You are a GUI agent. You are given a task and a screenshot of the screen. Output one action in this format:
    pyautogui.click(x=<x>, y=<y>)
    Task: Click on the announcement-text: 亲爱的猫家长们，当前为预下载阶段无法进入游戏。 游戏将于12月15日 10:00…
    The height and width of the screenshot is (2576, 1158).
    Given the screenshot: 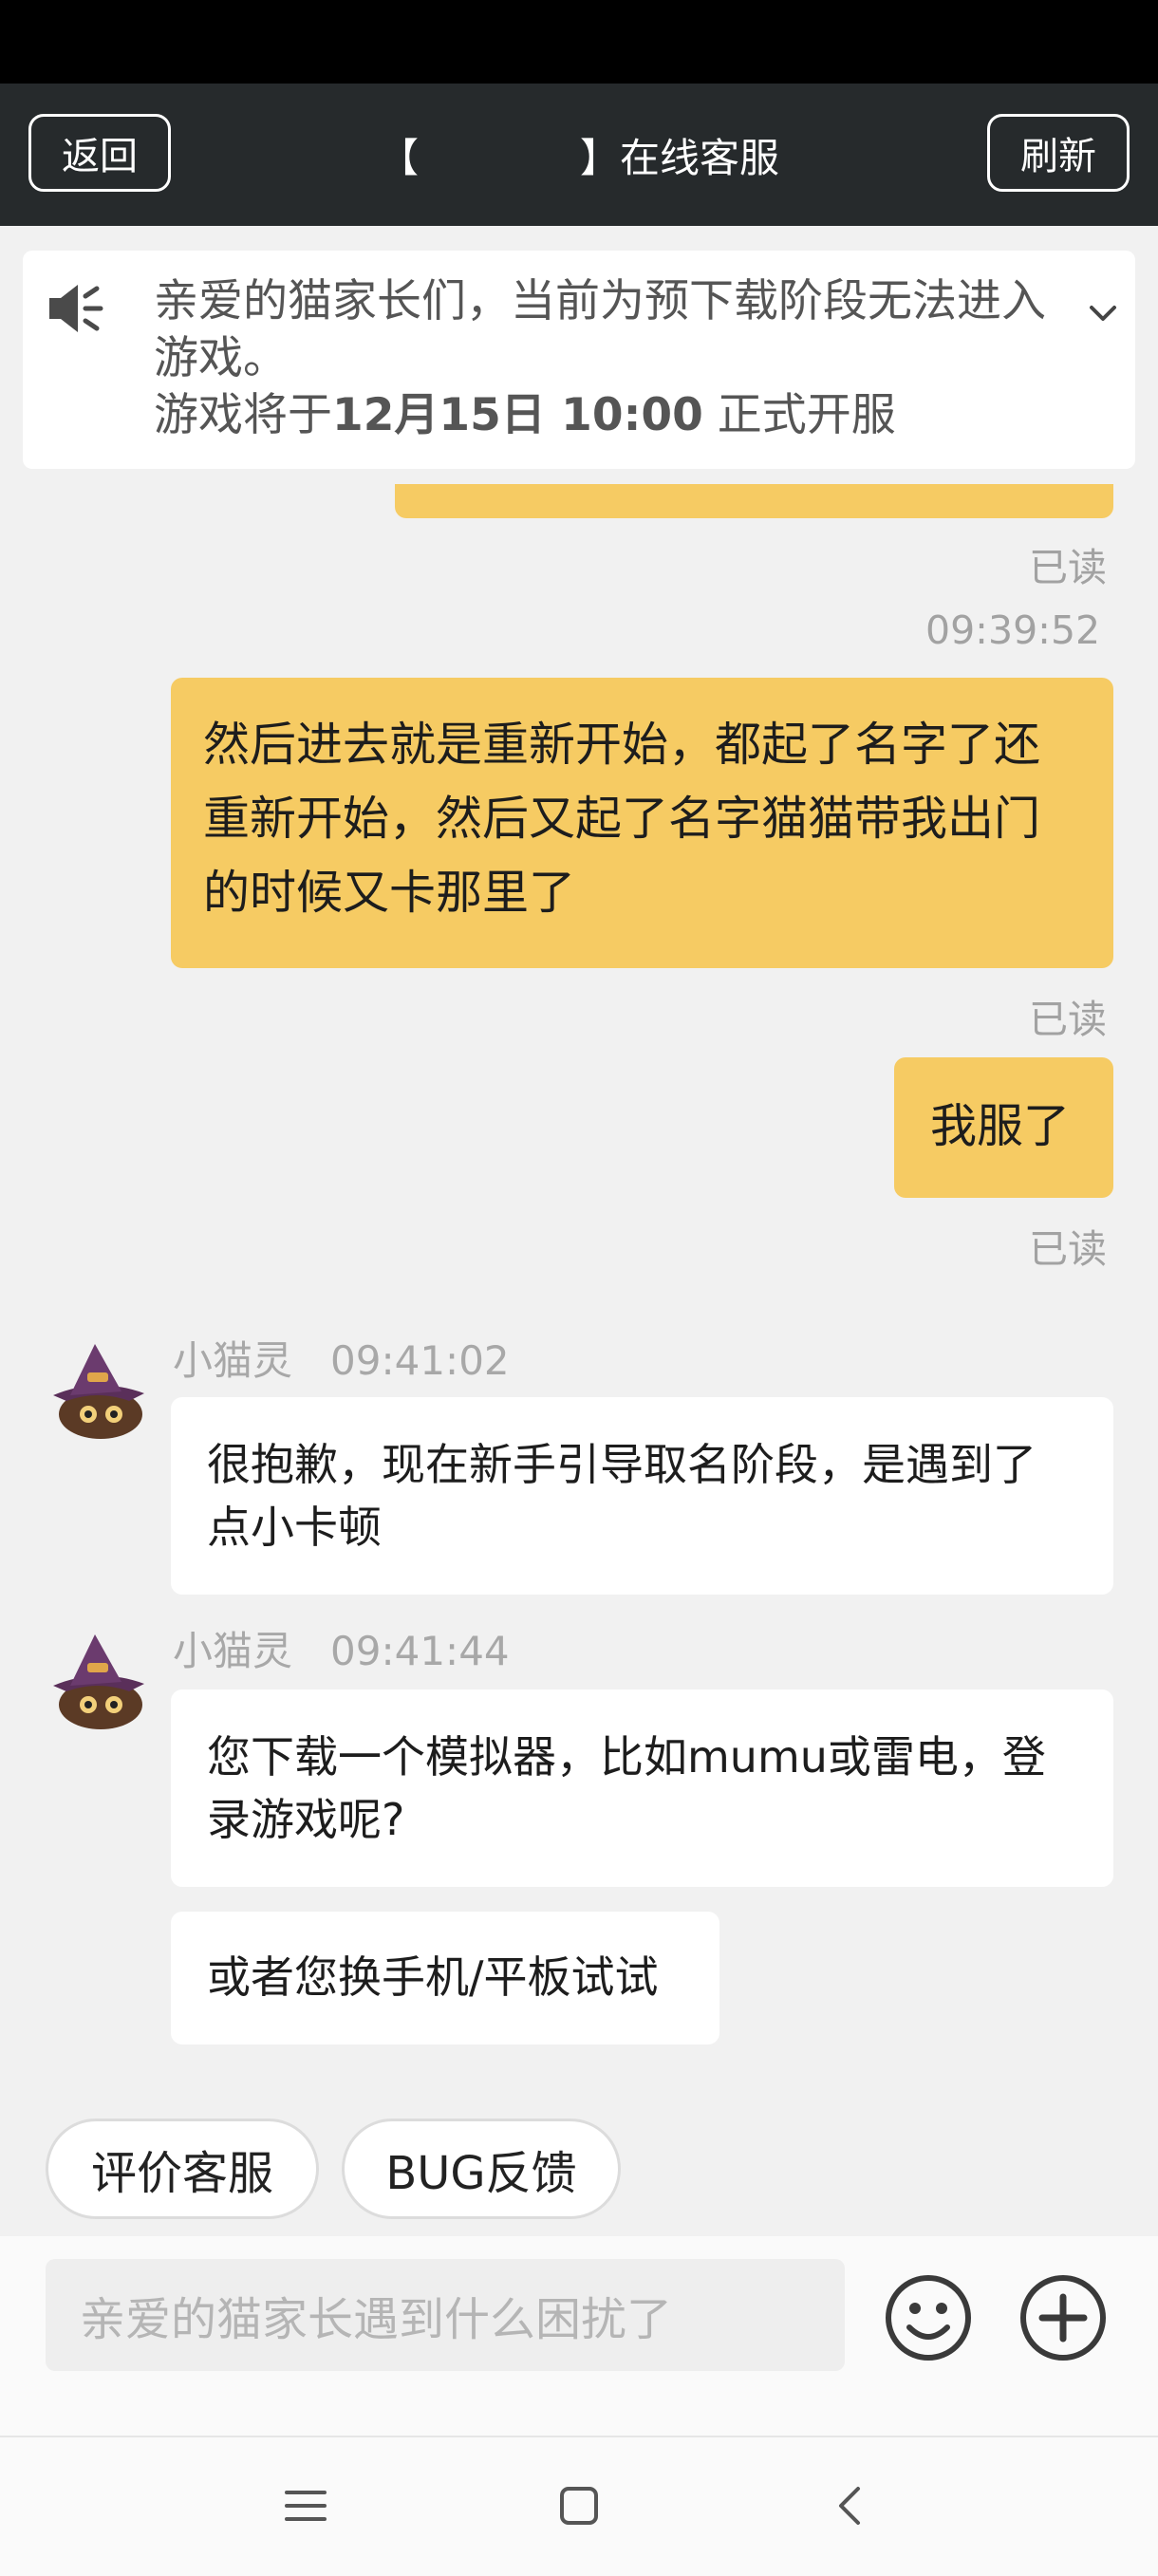 What is the action you would take?
    pyautogui.click(x=619, y=359)
    